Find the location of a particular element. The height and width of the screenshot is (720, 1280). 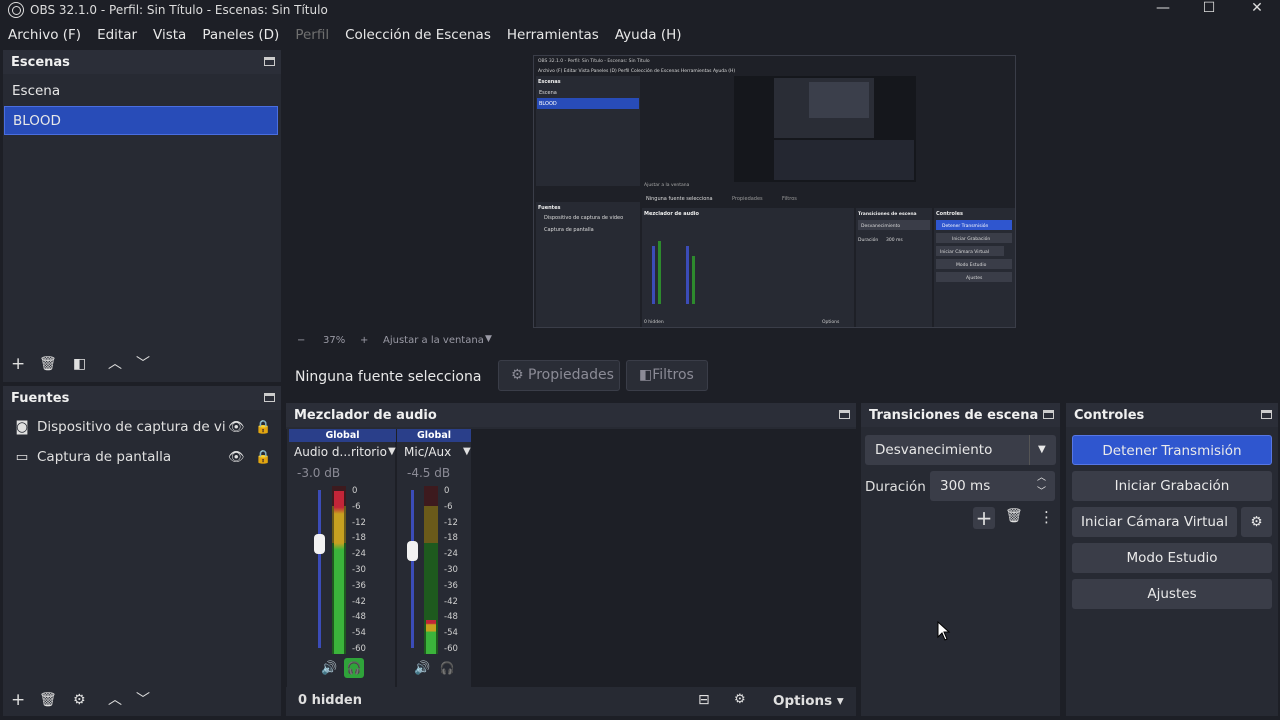

virtual-camera-button: Iniciar Cámara Virtual is located at coordinates (1154, 522).